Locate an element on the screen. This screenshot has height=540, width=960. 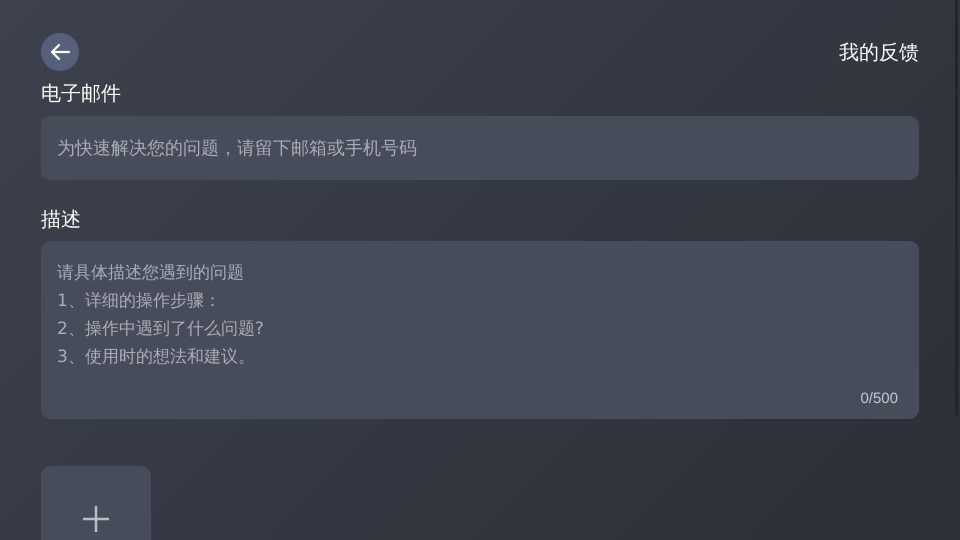
back-button is located at coordinates (60, 52).